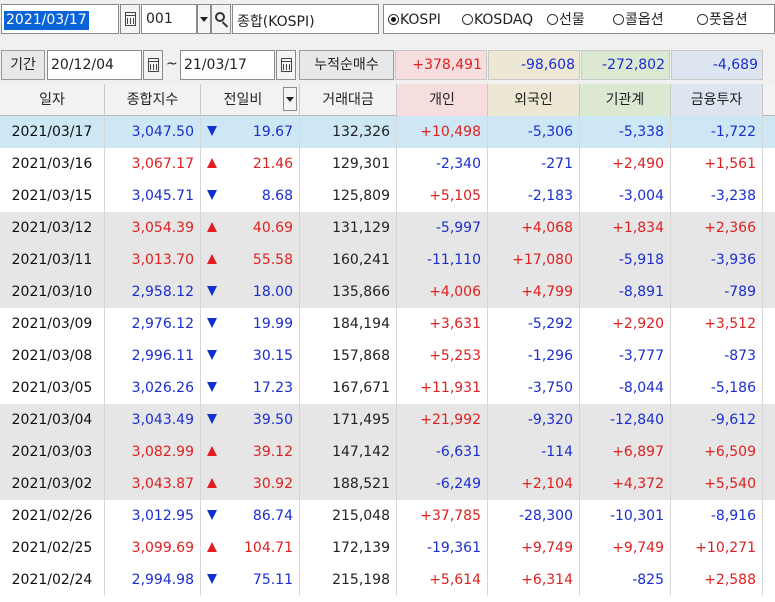 The height and width of the screenshot is (602, 775). What do you see at coordinates (641, 260) in the screenshot?
I see `cell-institution-text: -5,918` at bounding box center [641, 260].